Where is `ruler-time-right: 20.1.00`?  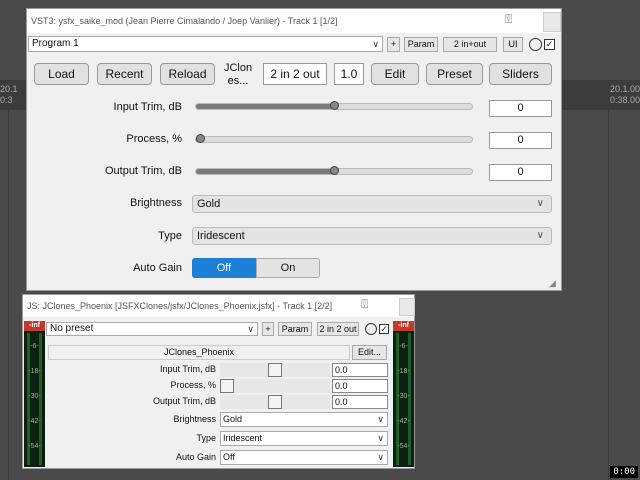
ruler-time-right: 20.1.00 is located at coordinates (625, 89).